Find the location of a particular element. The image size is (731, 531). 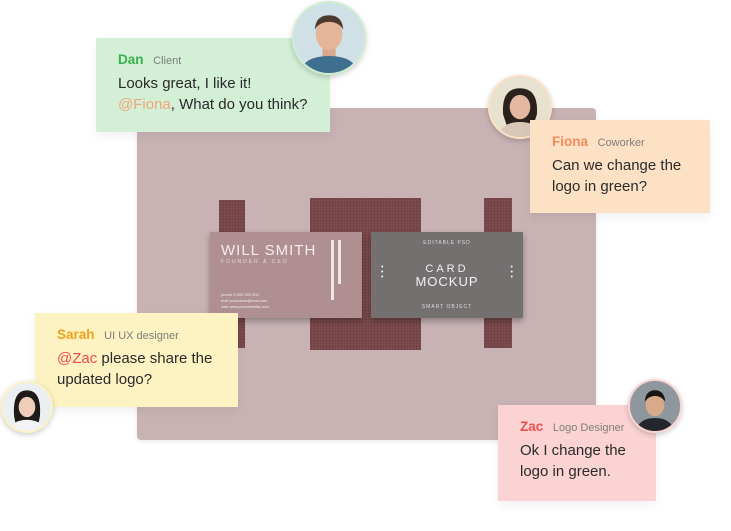

card-contact-line: web www.yourwebsite.com is located at coordinates (245, 306).